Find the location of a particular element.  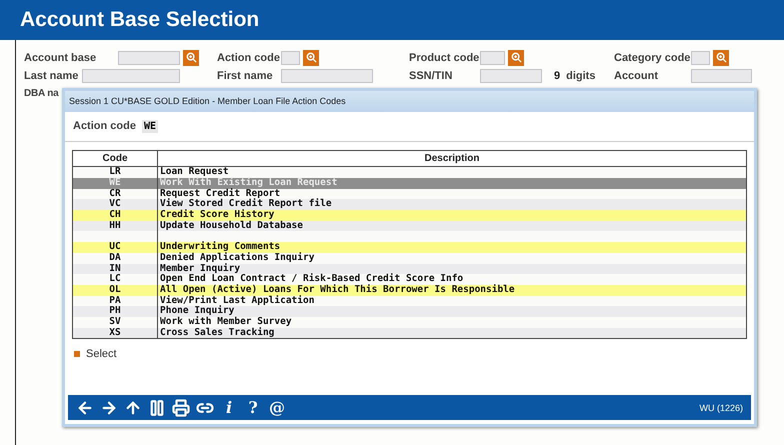

field-label: SSN/TIN is located at coordinates (431, 76).